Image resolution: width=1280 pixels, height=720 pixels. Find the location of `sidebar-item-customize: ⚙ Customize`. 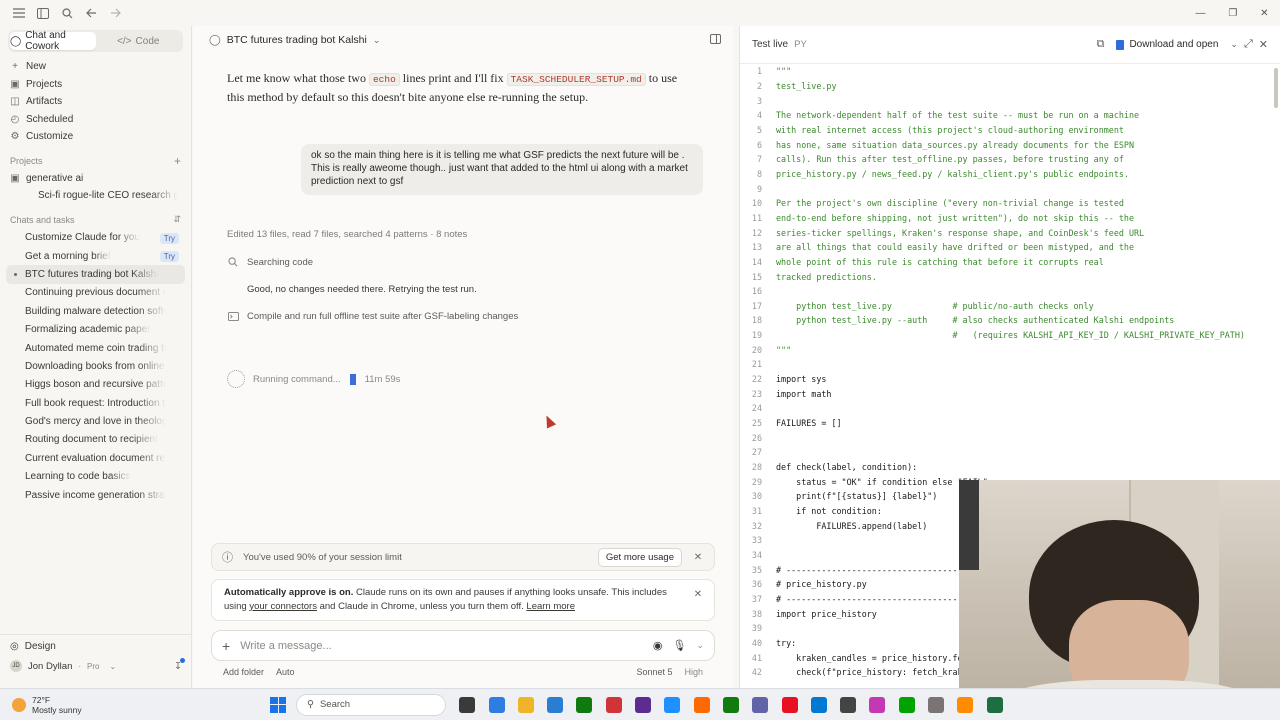

sidebar-item-customize: ⚙ Customize is located at coordinates (95, 137).